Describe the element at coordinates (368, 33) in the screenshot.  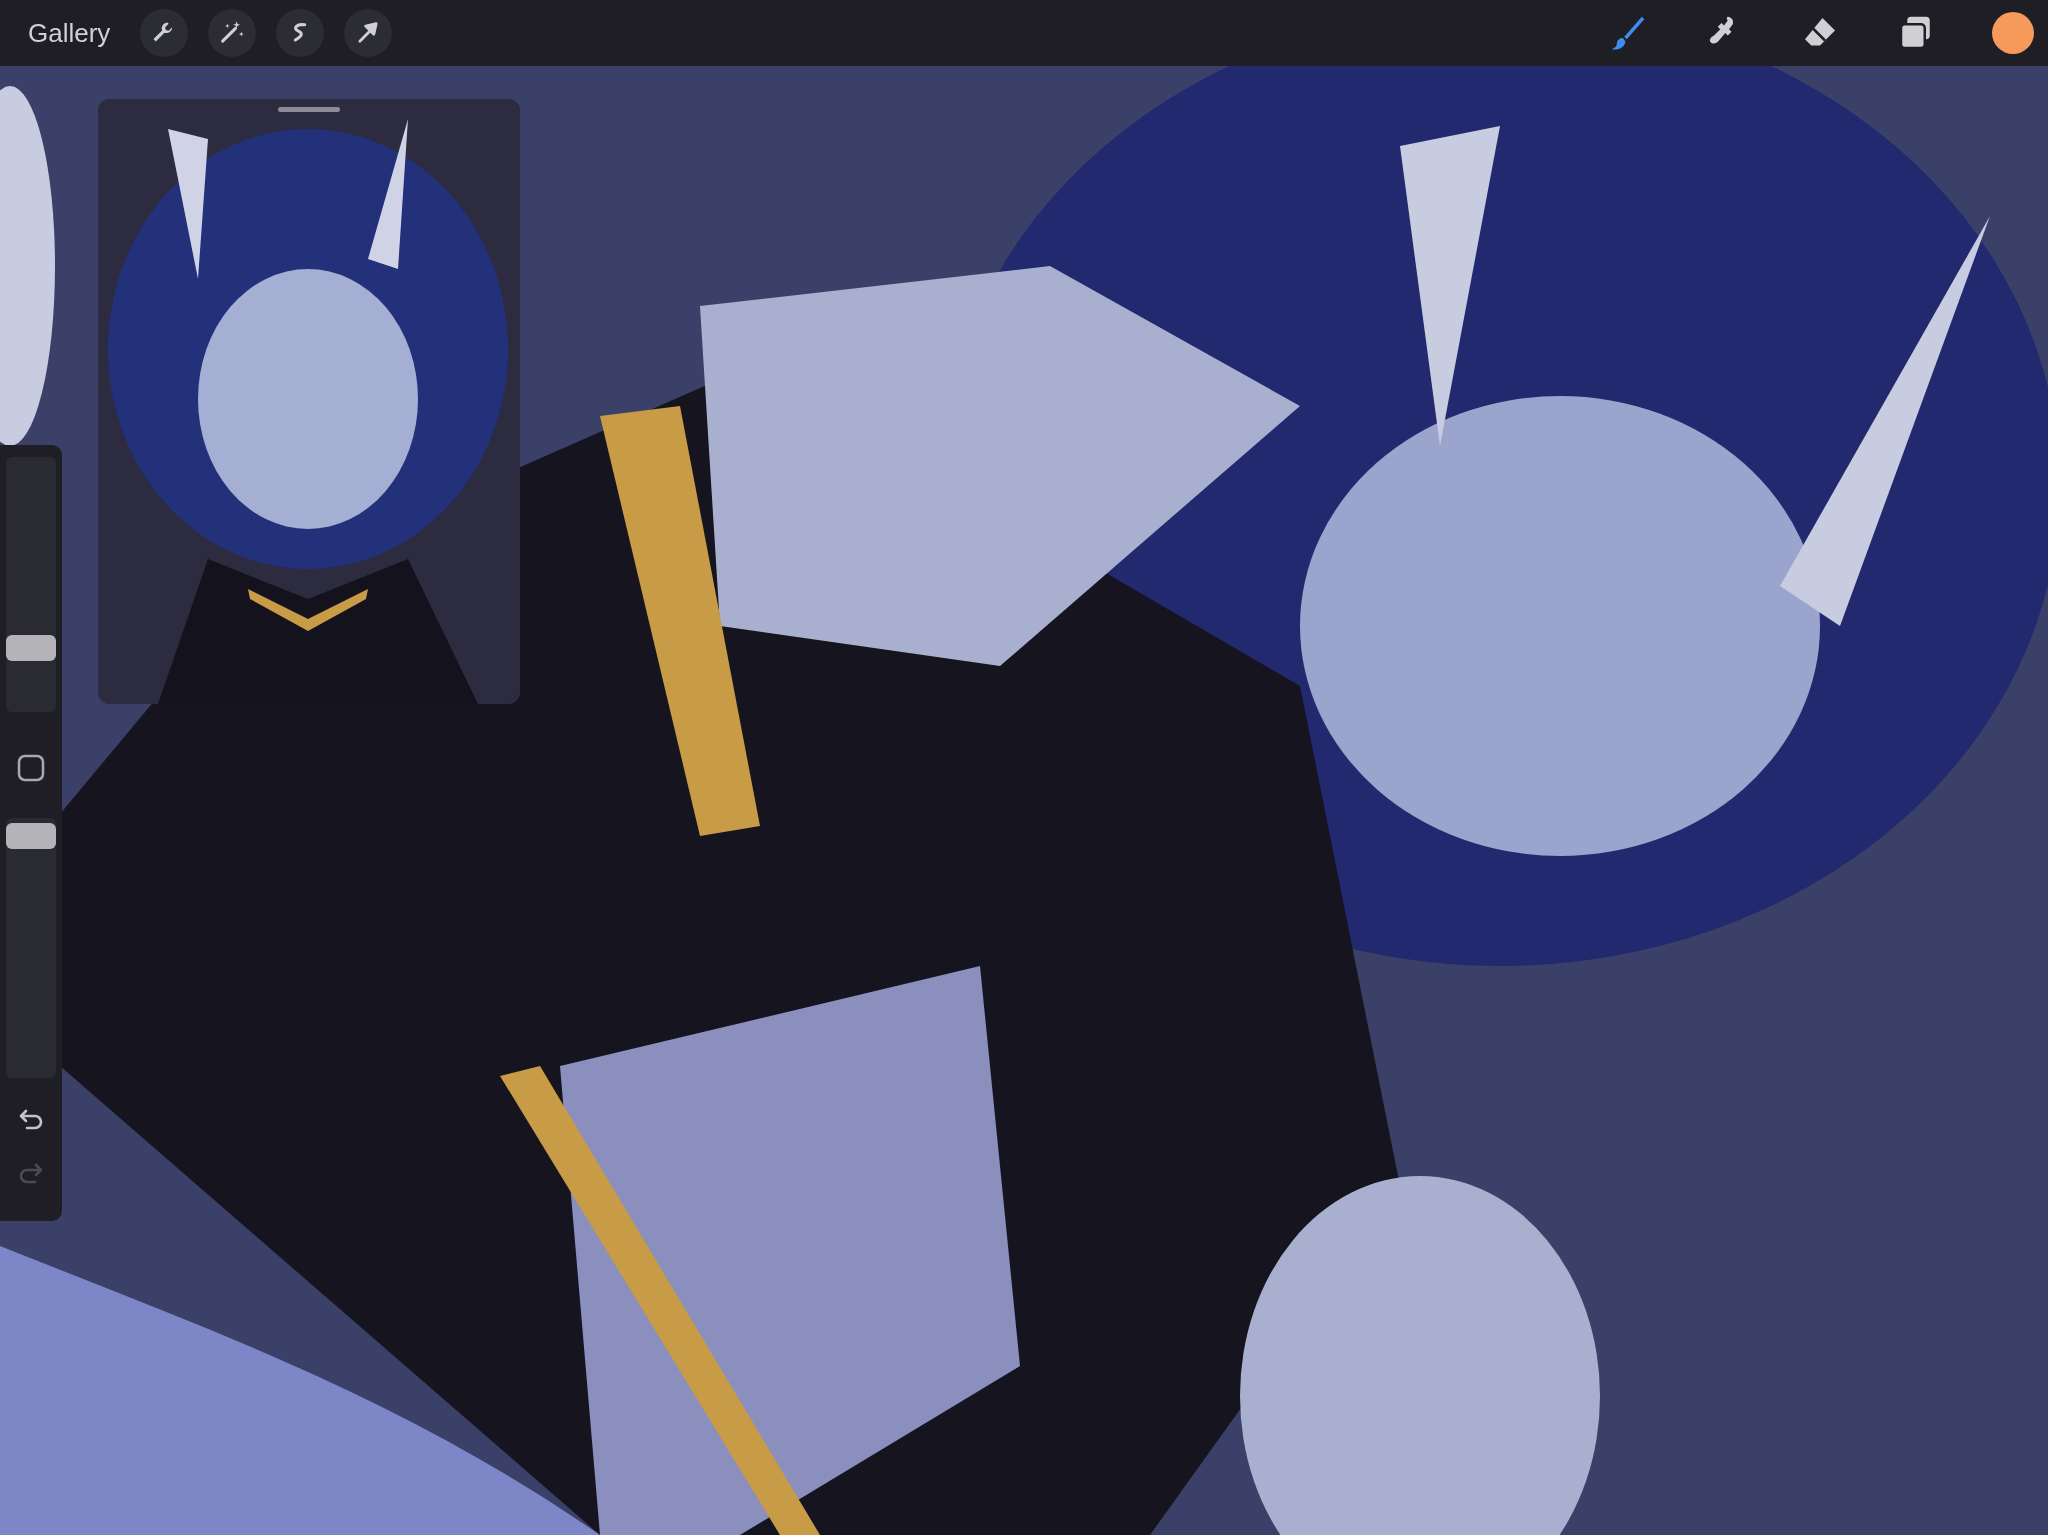
I see `arrow-button` at that location.